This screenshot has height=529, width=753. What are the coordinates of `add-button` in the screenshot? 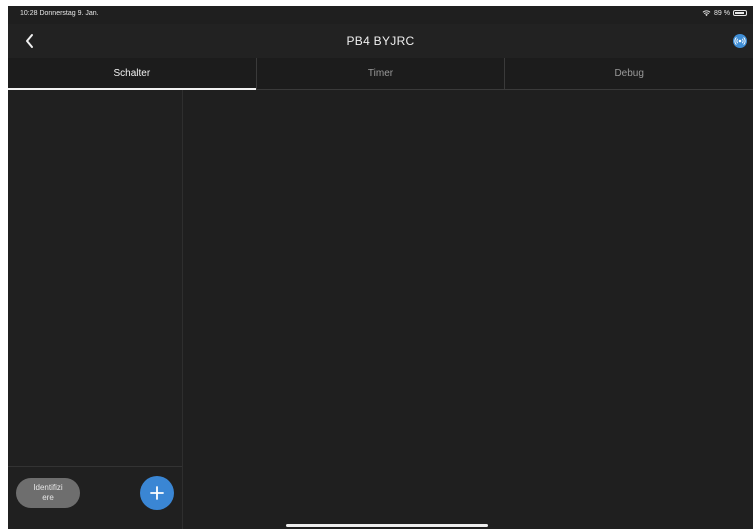 It's located at (157, 493).